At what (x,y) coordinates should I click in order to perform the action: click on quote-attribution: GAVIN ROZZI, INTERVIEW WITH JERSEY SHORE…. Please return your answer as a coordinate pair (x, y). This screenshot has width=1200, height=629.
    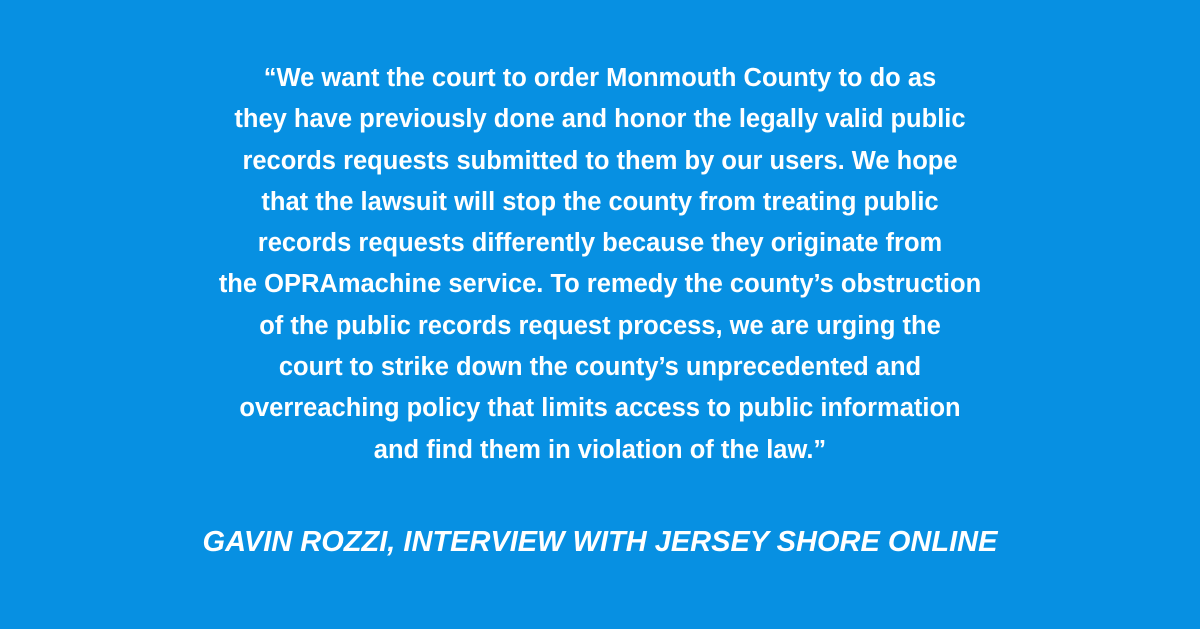
    Looking at the image, I should click on (600, 542).